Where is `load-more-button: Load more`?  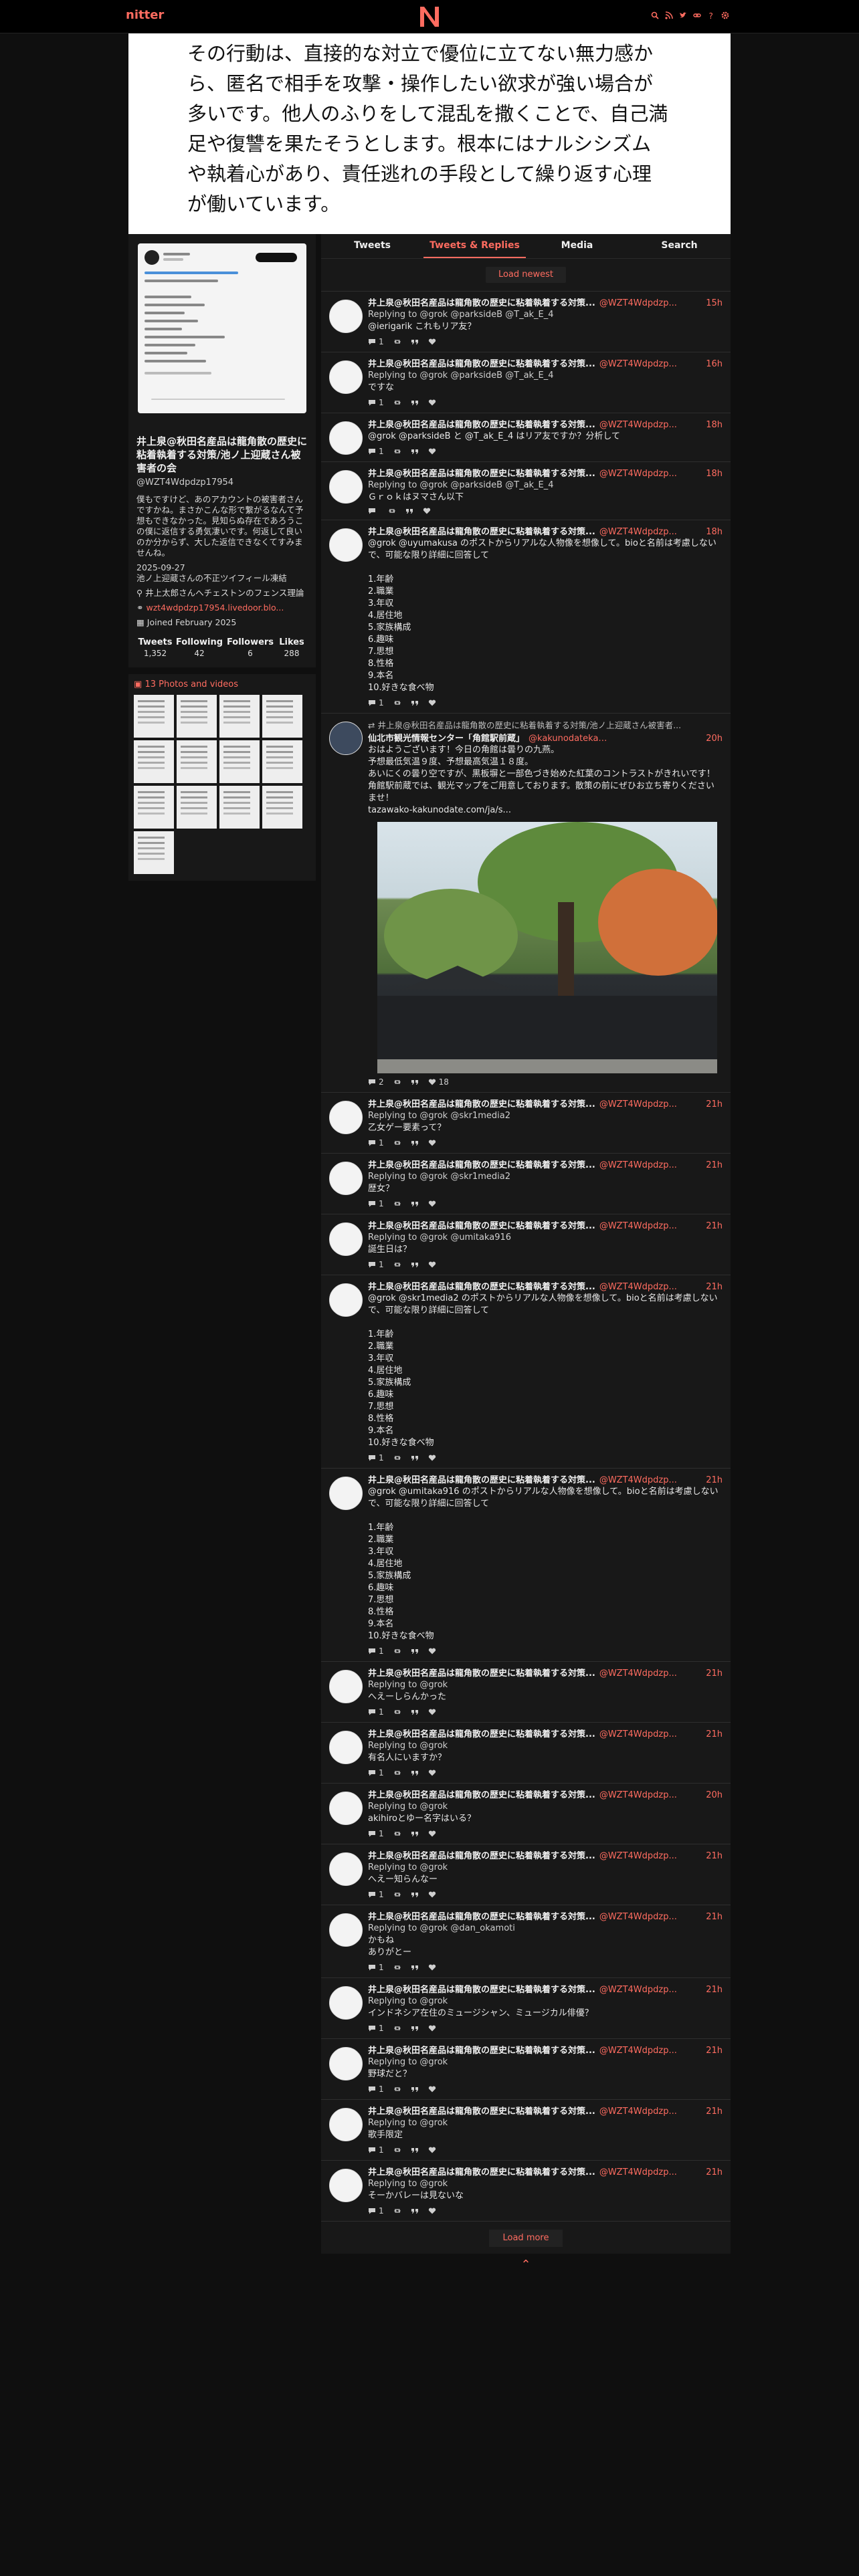
load-more-button: Load more is located at coordinates (526, 2238).